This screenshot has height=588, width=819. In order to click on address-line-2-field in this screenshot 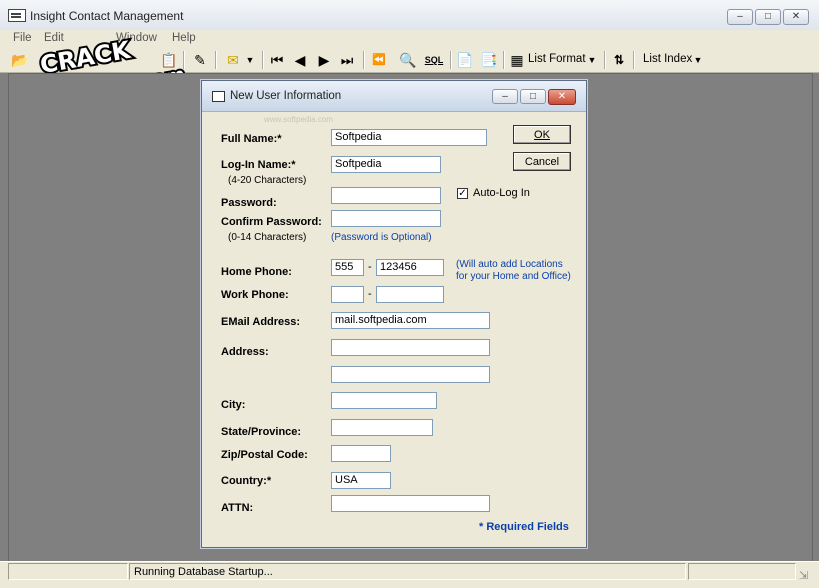, I will do `click(410, 374)`.